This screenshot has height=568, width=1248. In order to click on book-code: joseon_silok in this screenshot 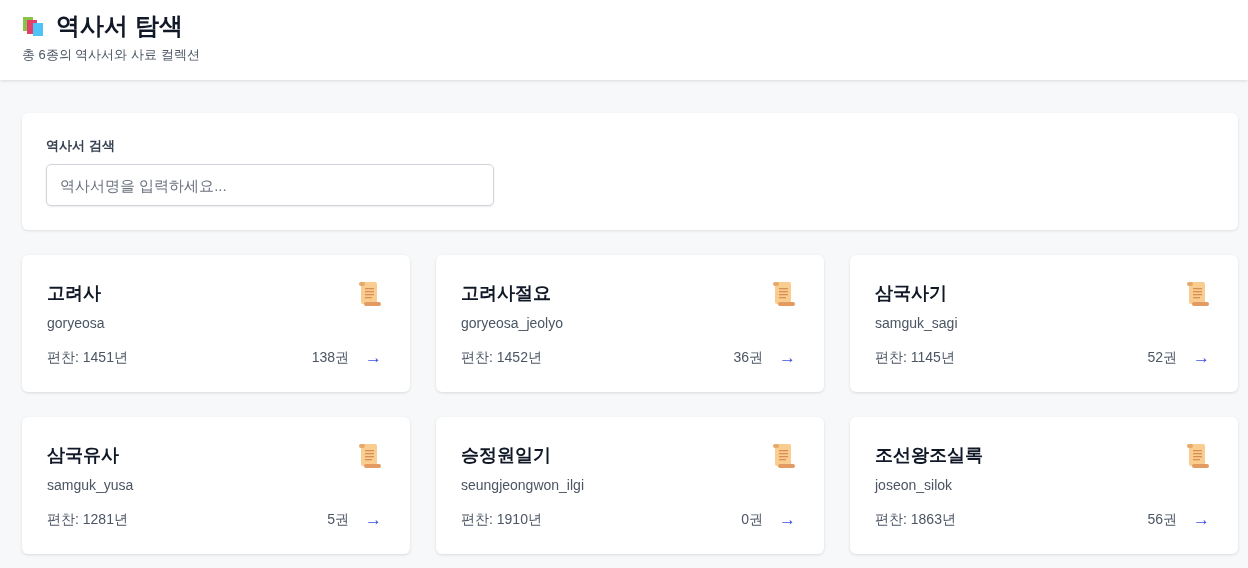, I will do `click(914, 485)`.